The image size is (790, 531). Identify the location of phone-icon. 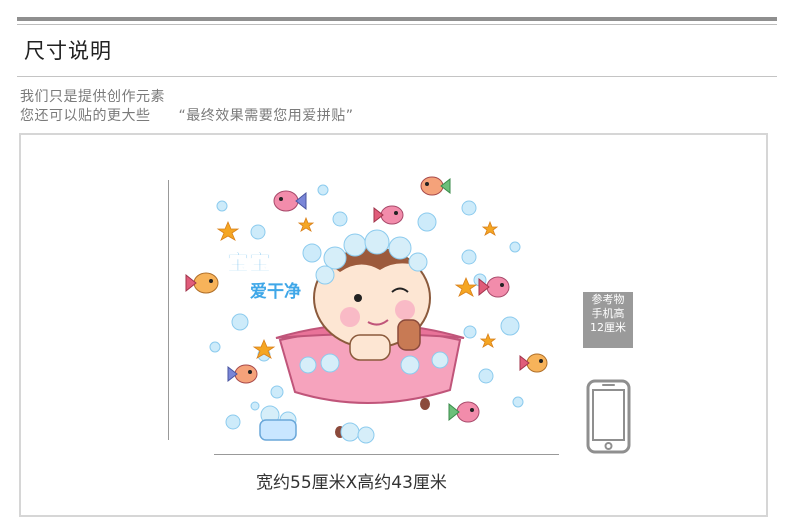
(608, 416).